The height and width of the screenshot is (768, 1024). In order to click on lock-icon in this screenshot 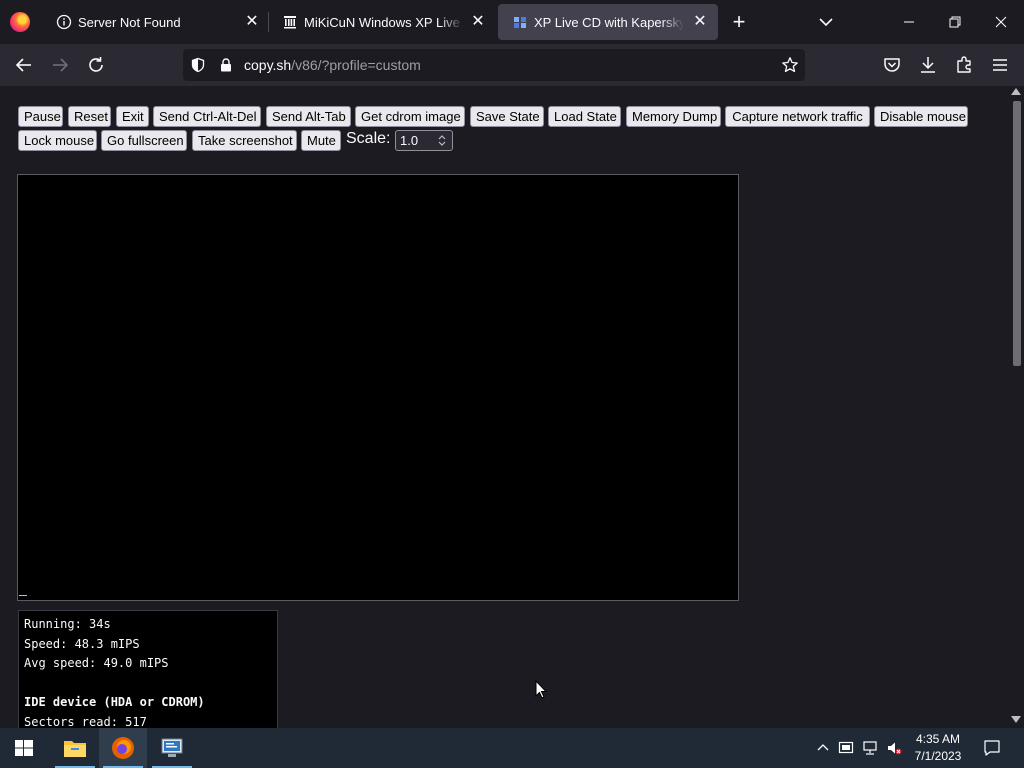, I will do `click(226, 65)`.